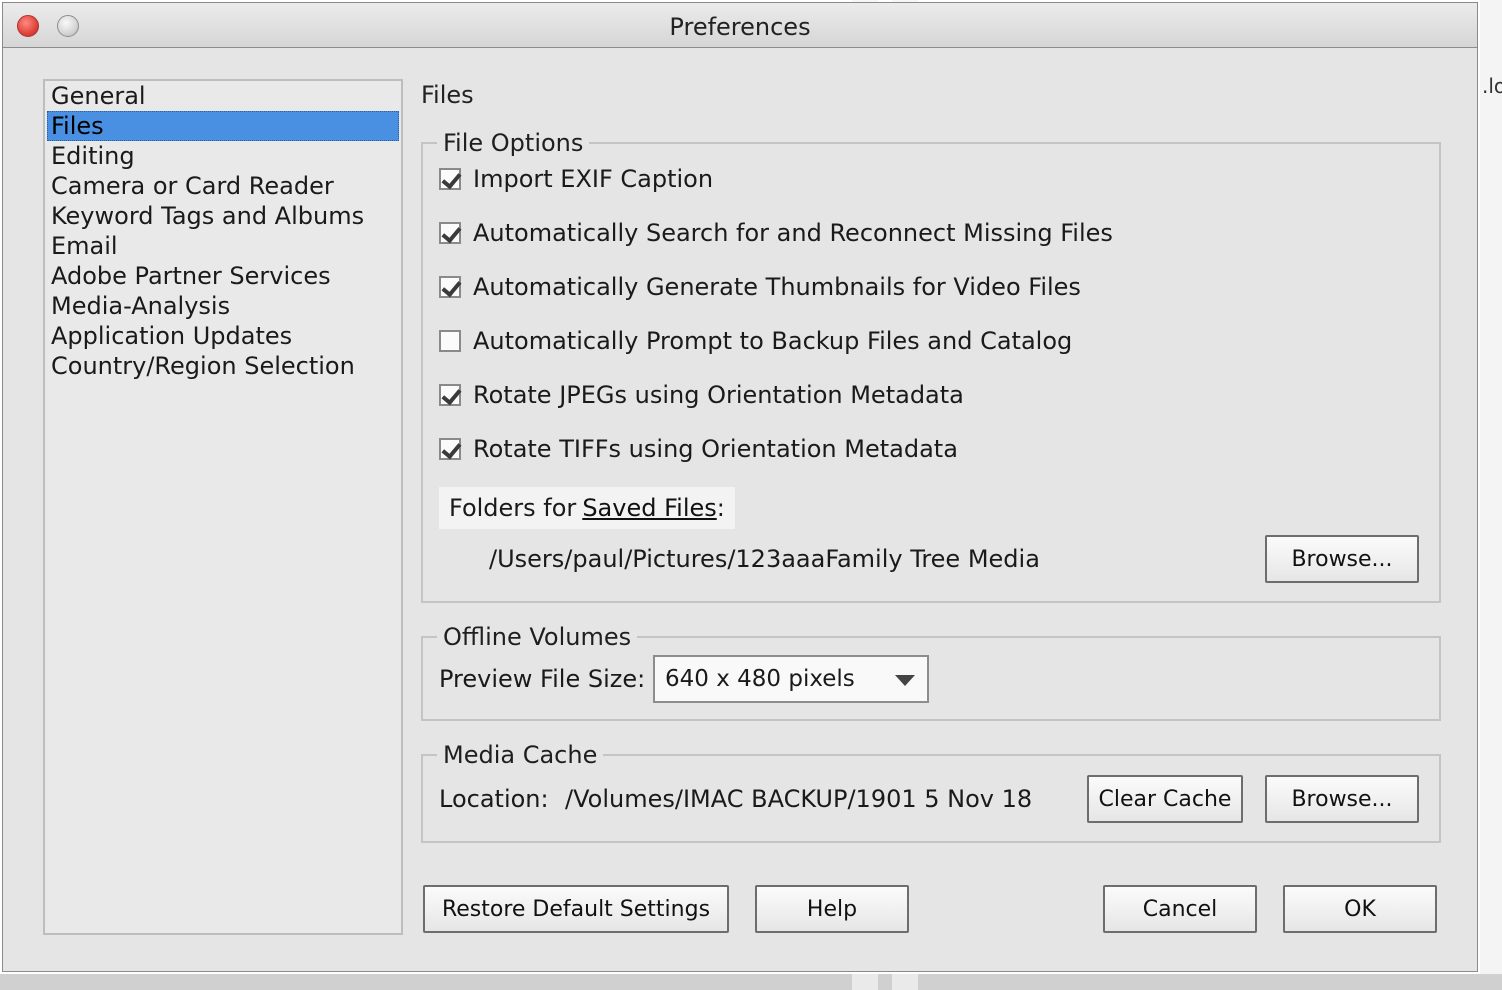 The height and width of the screenshot is (990, 1502). What do you see at coordinates (223, 186) in the screenshot?
I see `sidebar-item-camera-or-card-reader: Camera or Card Reader` at bounding box center [223, 186].